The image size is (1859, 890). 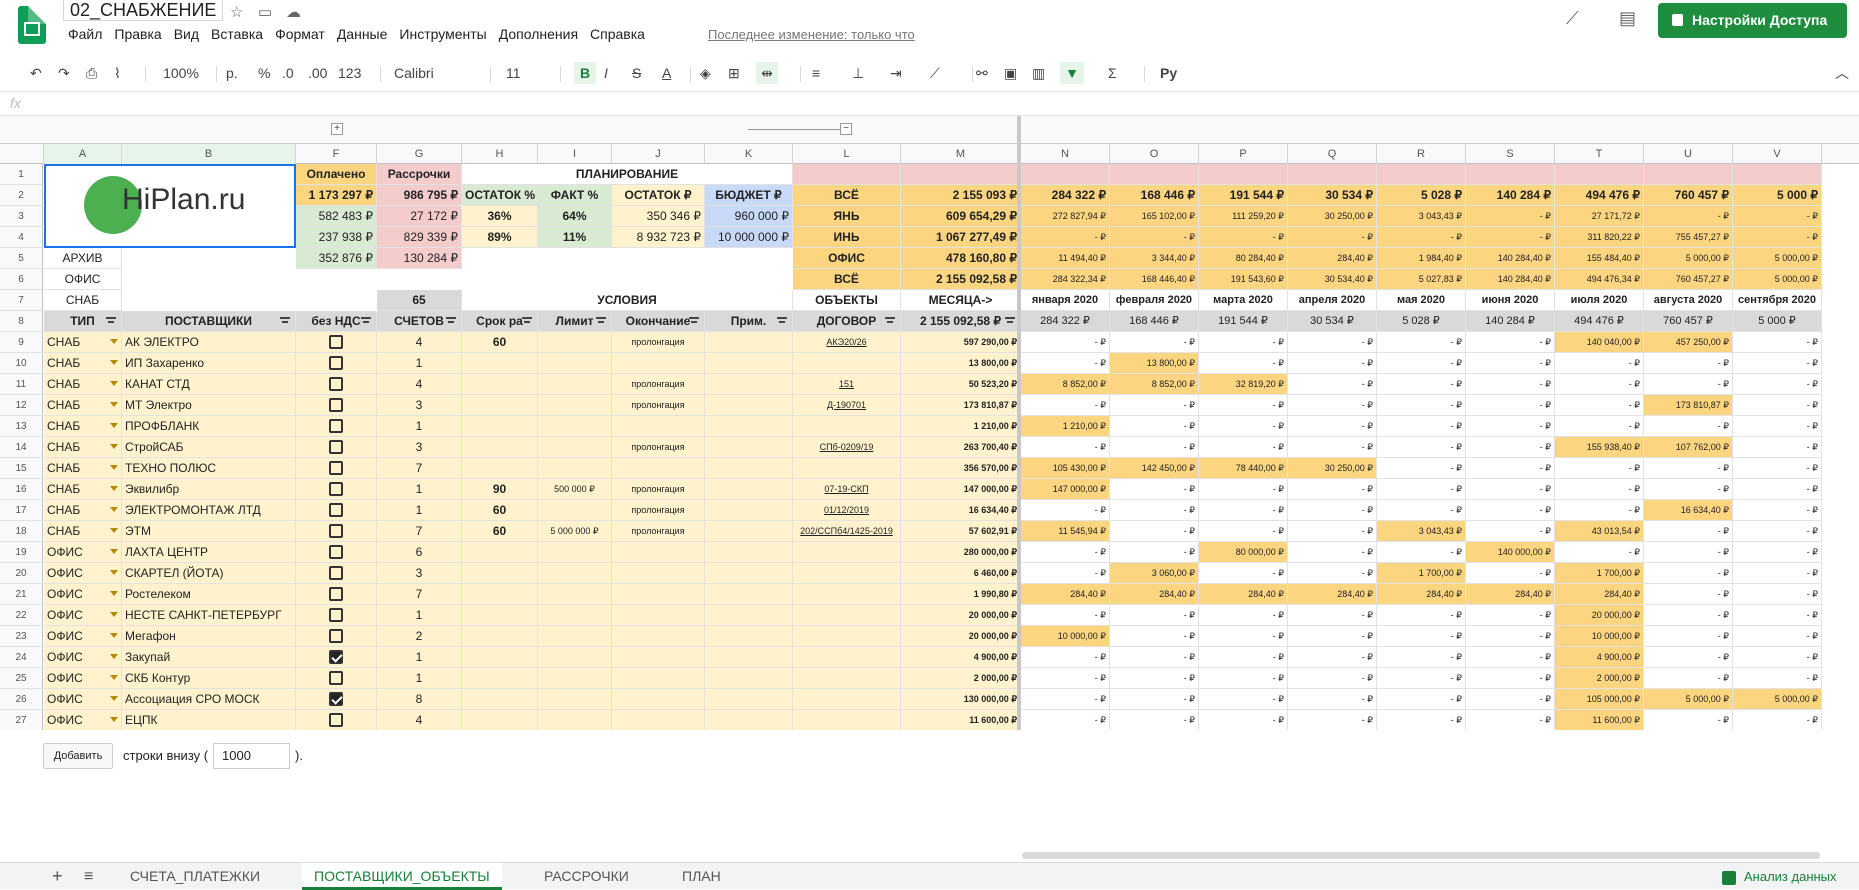 What do you see at coordinates (21, 594) in the screenshot?
I see `row-header: 21` at bounding box center [21, 594].